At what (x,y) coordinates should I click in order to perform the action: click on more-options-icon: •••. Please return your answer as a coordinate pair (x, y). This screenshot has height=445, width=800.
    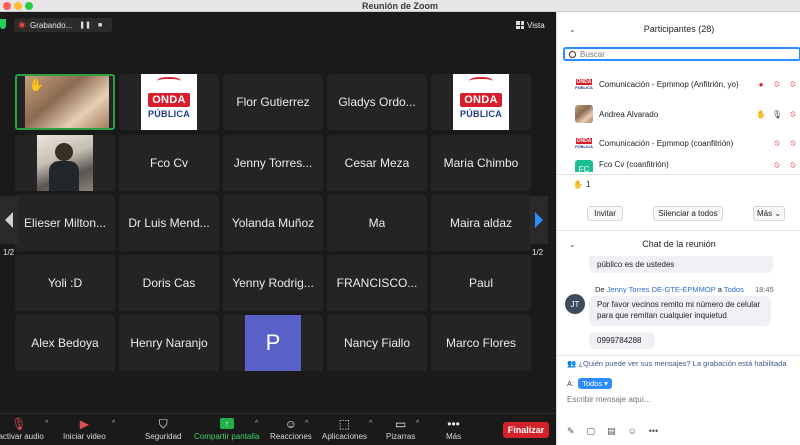
    Looking at the image, I should click on (653, 431).